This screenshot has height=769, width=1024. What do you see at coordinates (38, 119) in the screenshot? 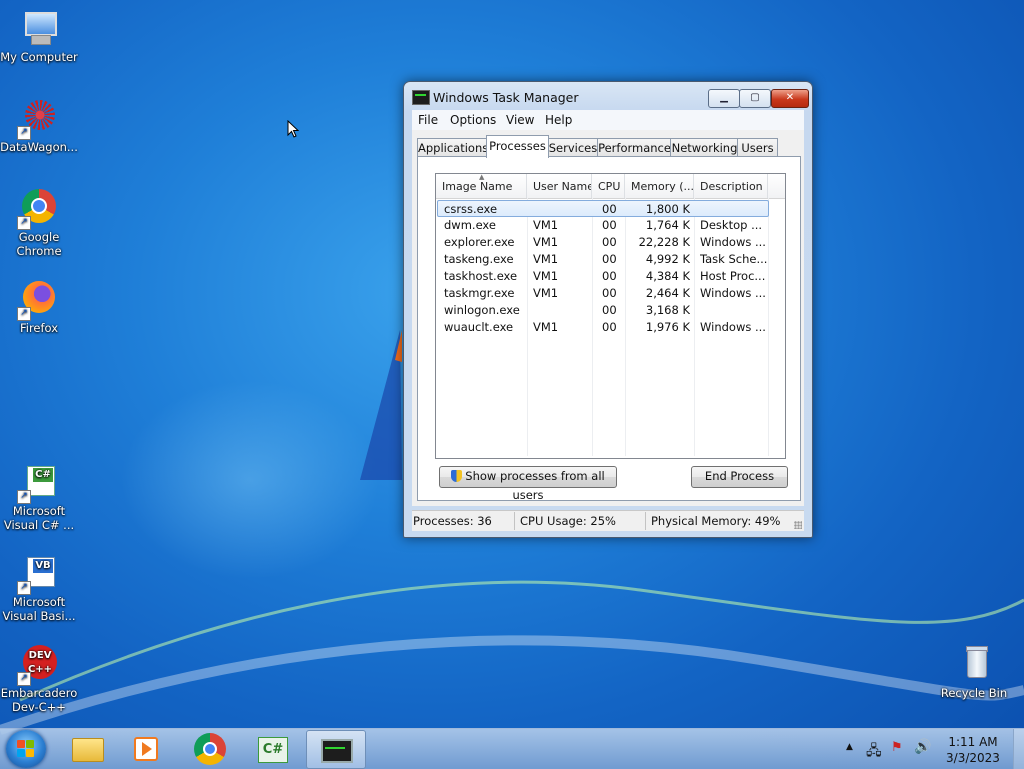
I see `datawagon-icon: ↗` at bounding box center [38, 119].